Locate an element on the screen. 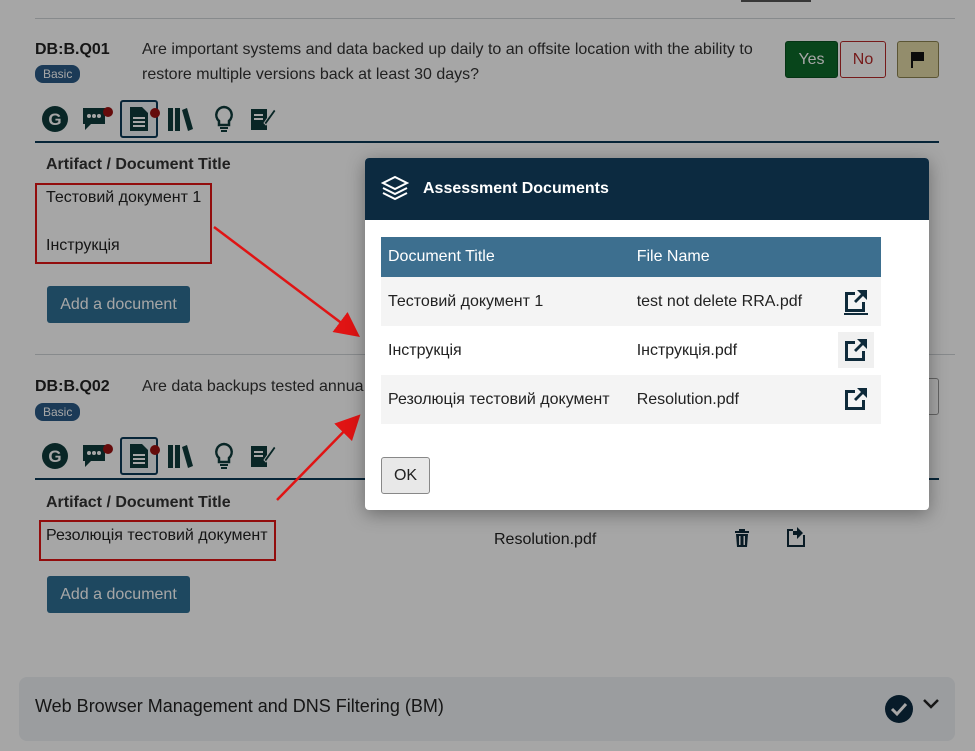 This screenshot has width=975, height=751. table-row: Інструкція Інструкція.pdf is located at coordinates (631, 350).